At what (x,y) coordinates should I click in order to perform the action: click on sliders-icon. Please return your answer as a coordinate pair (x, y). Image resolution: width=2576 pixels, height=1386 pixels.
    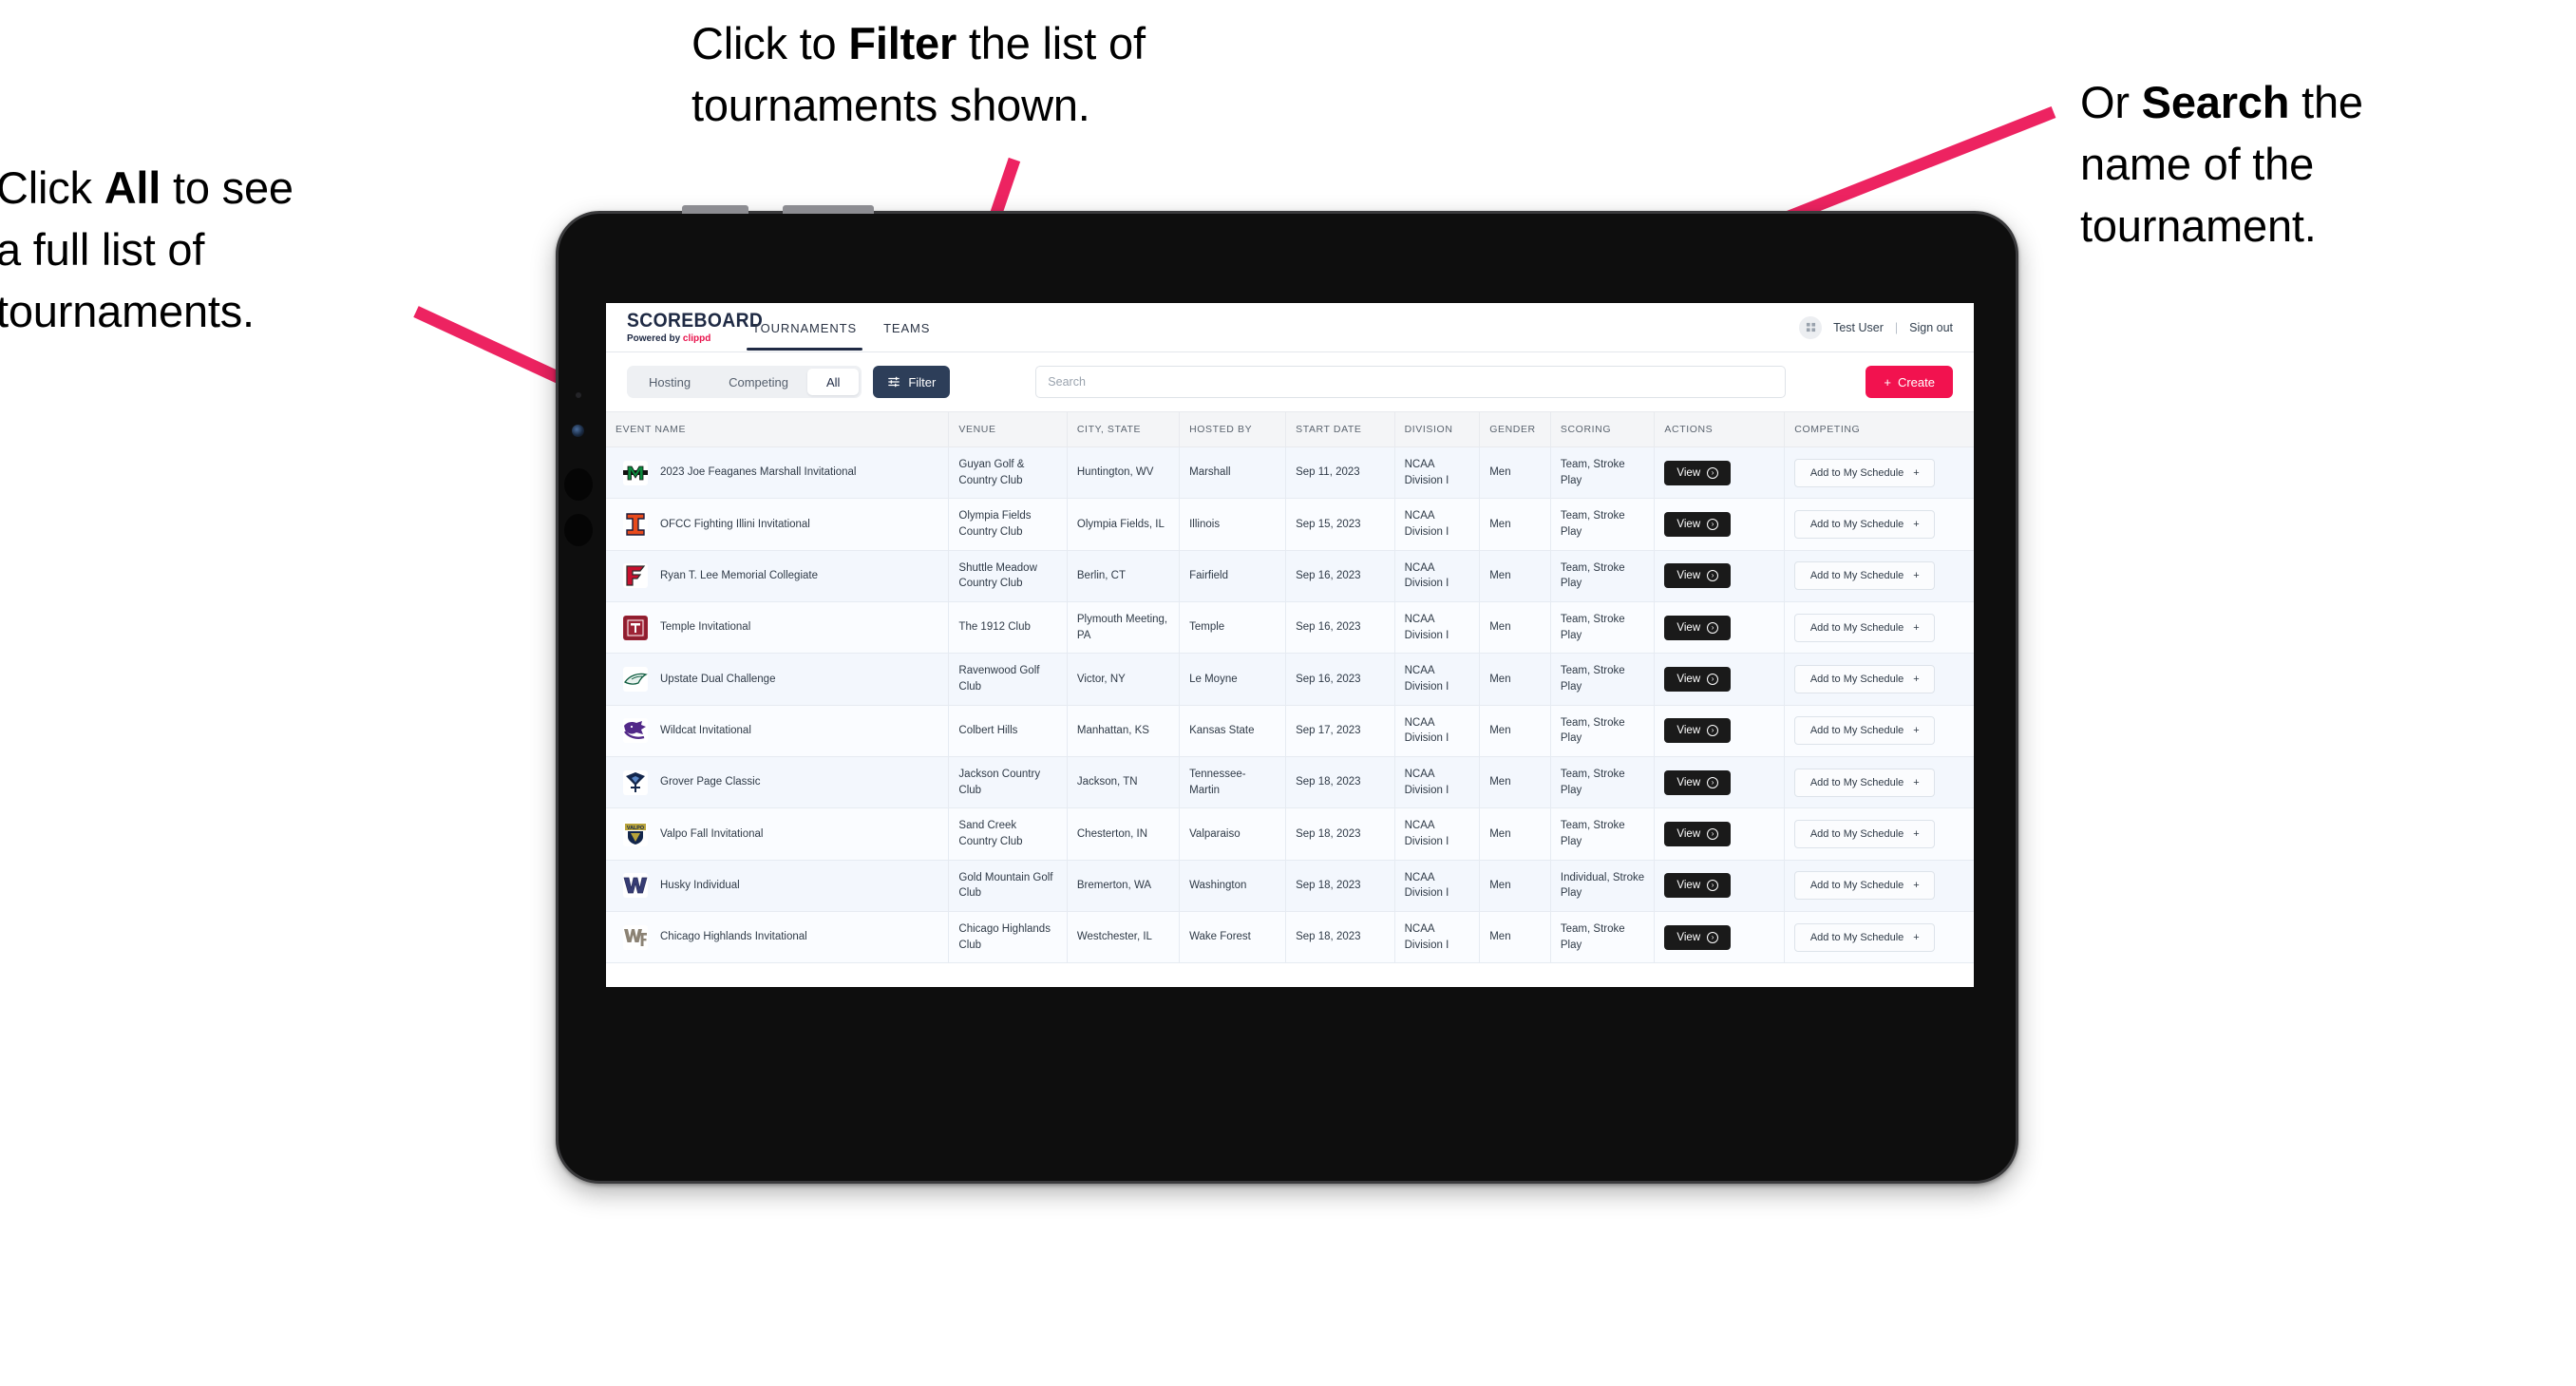
    Looking at the image, I should click on (894, 382).